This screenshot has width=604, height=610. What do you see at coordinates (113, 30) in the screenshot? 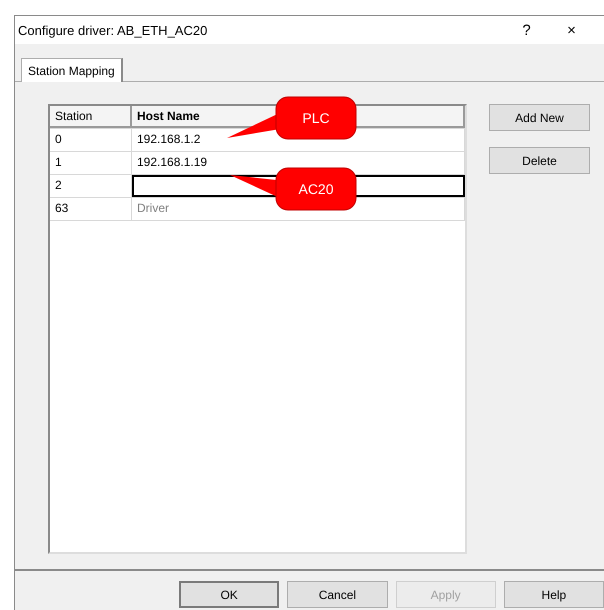
I see `window-title: Configure driver: AB_ETH_AC20` at bounding box center [113, 30].